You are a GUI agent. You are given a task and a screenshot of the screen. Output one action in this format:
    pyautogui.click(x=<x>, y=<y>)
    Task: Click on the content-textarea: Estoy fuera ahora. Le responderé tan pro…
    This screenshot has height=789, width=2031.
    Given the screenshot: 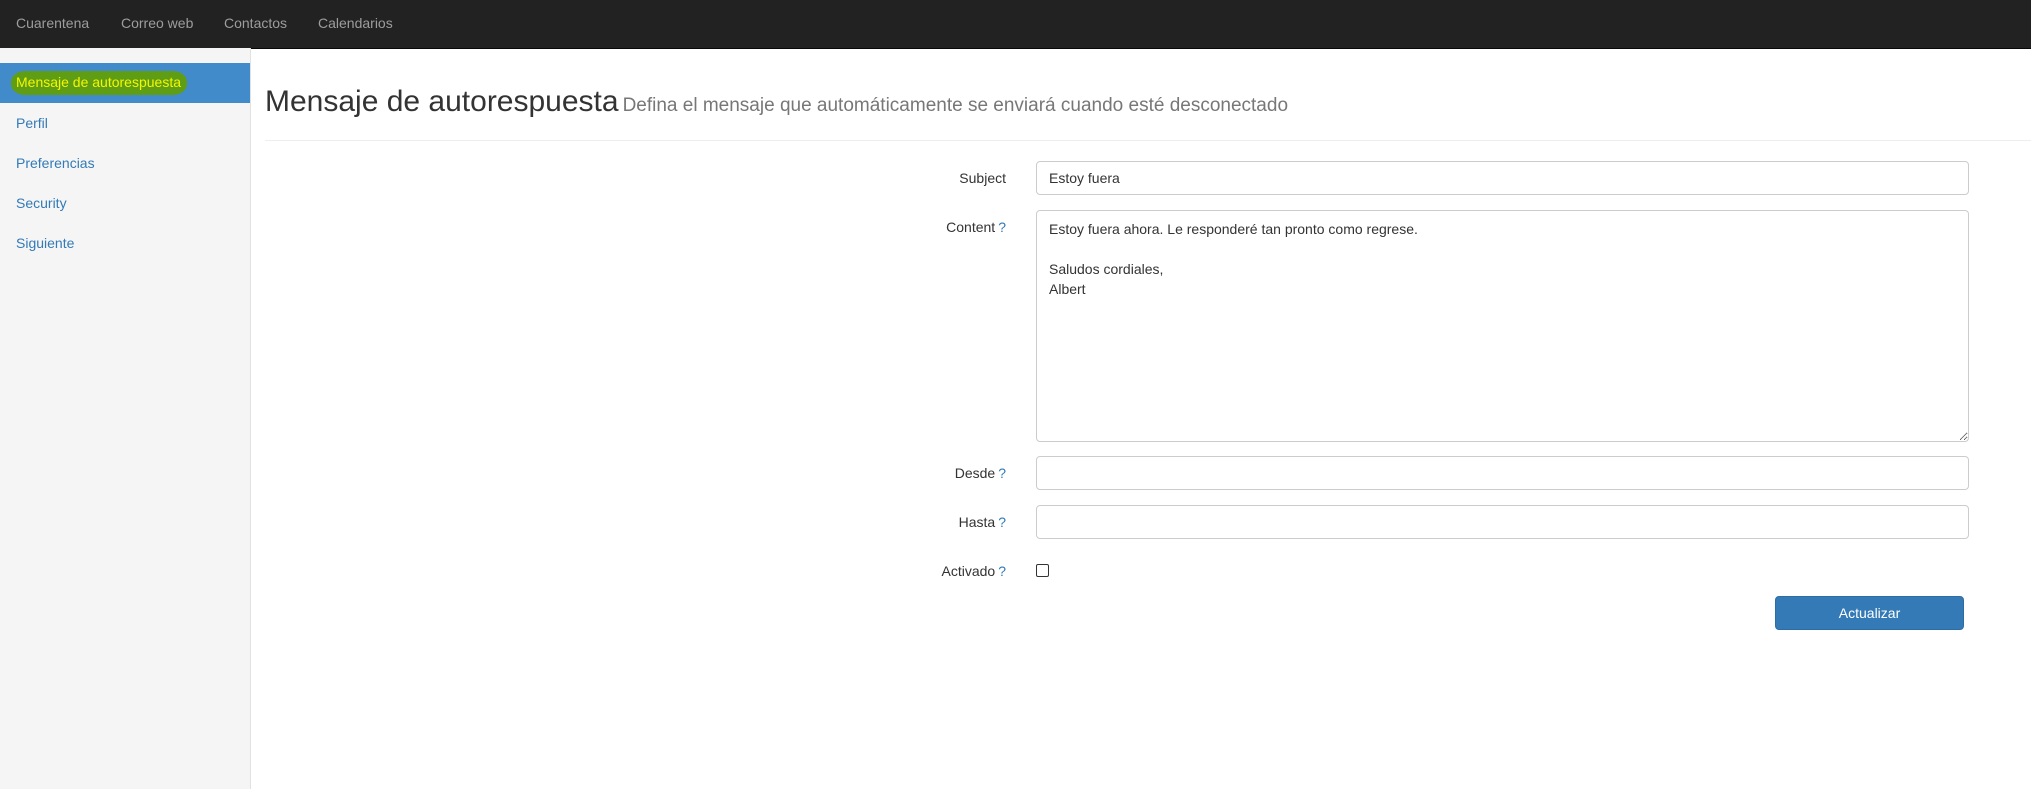 What is the action you would take?
    pyautogui.click(x=1502, y=326)
    